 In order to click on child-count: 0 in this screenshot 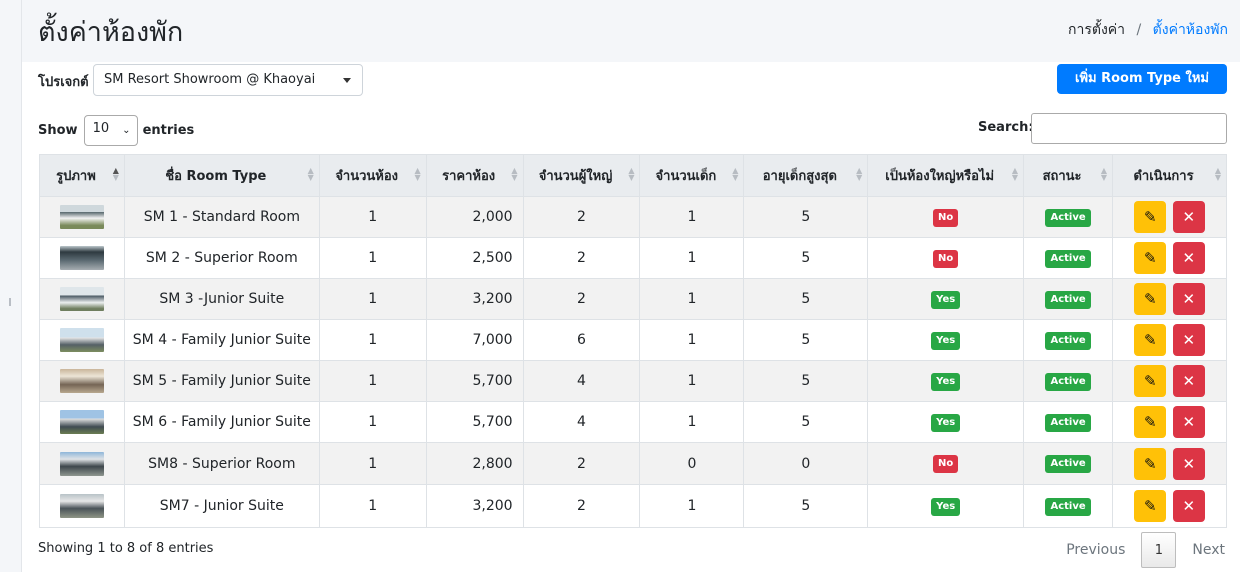, I will do `click(692, 463)`.